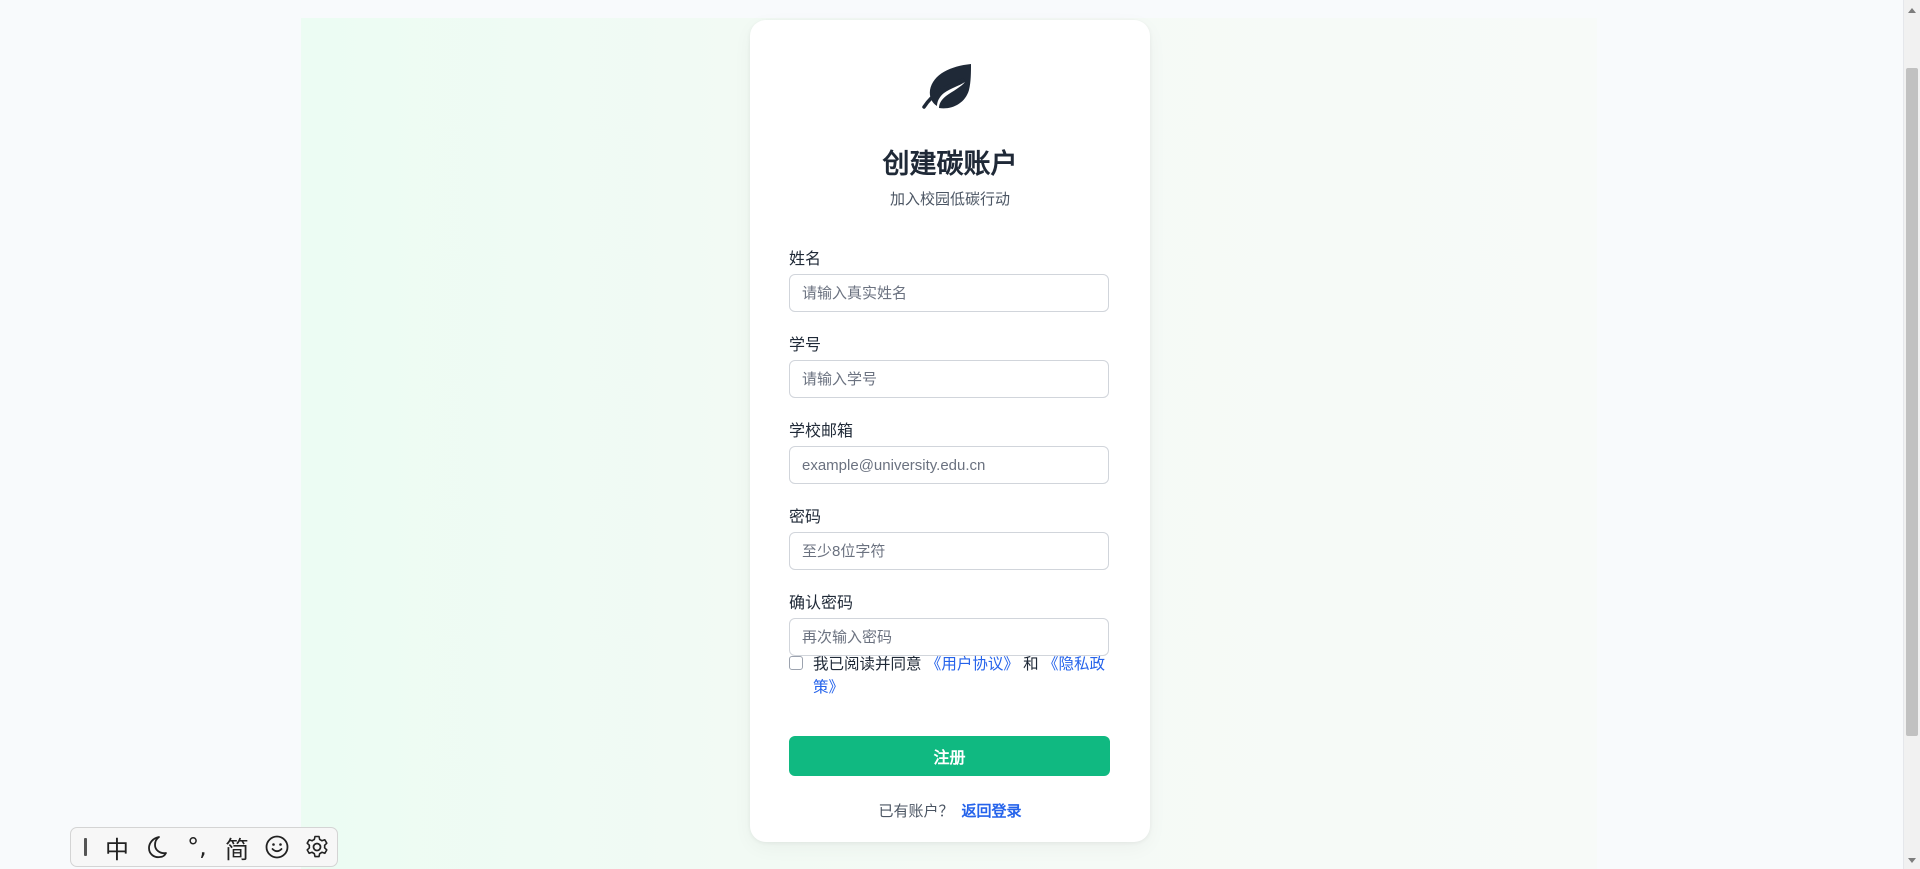 The height and width of the screenshot is (869, 1920). What do you see at coordinates (949, 293) in the screenshot?
I see `name-input` at bounding box center [949, 293].